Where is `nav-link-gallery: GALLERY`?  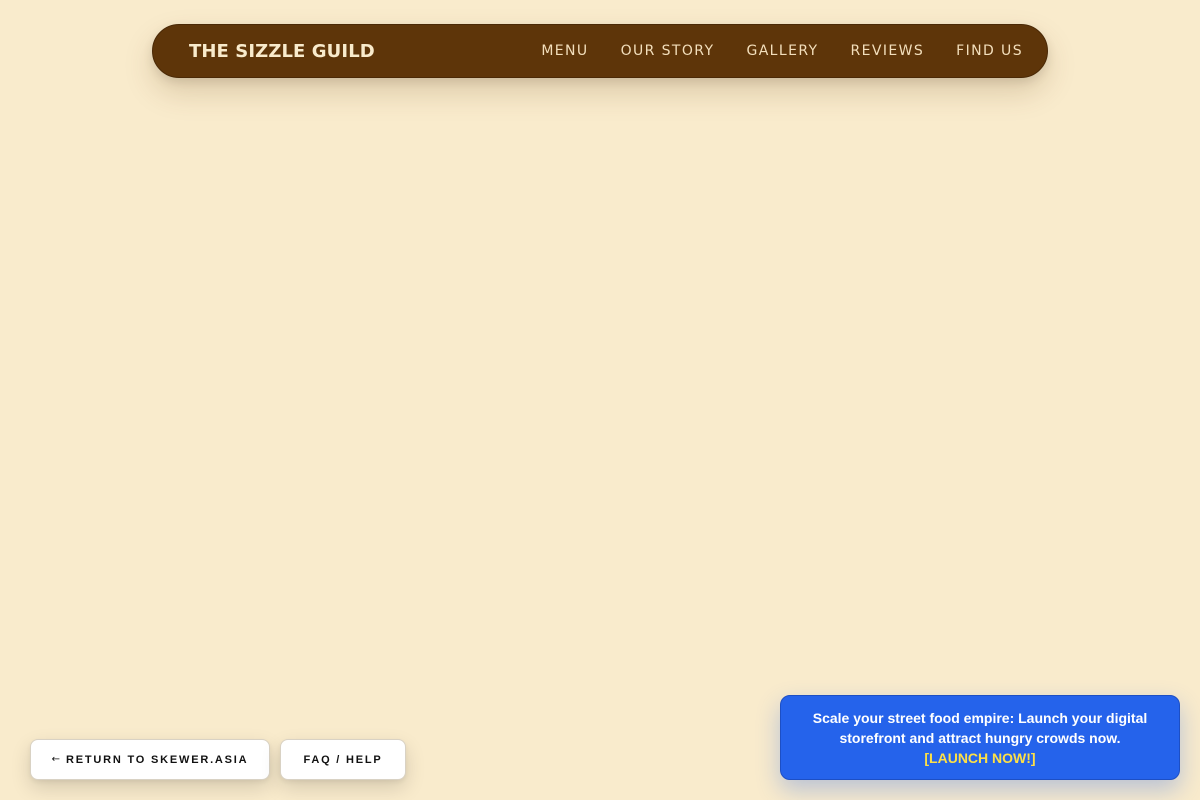 nav-link-gallery: GALLERY is located at coordinates (782, 51).